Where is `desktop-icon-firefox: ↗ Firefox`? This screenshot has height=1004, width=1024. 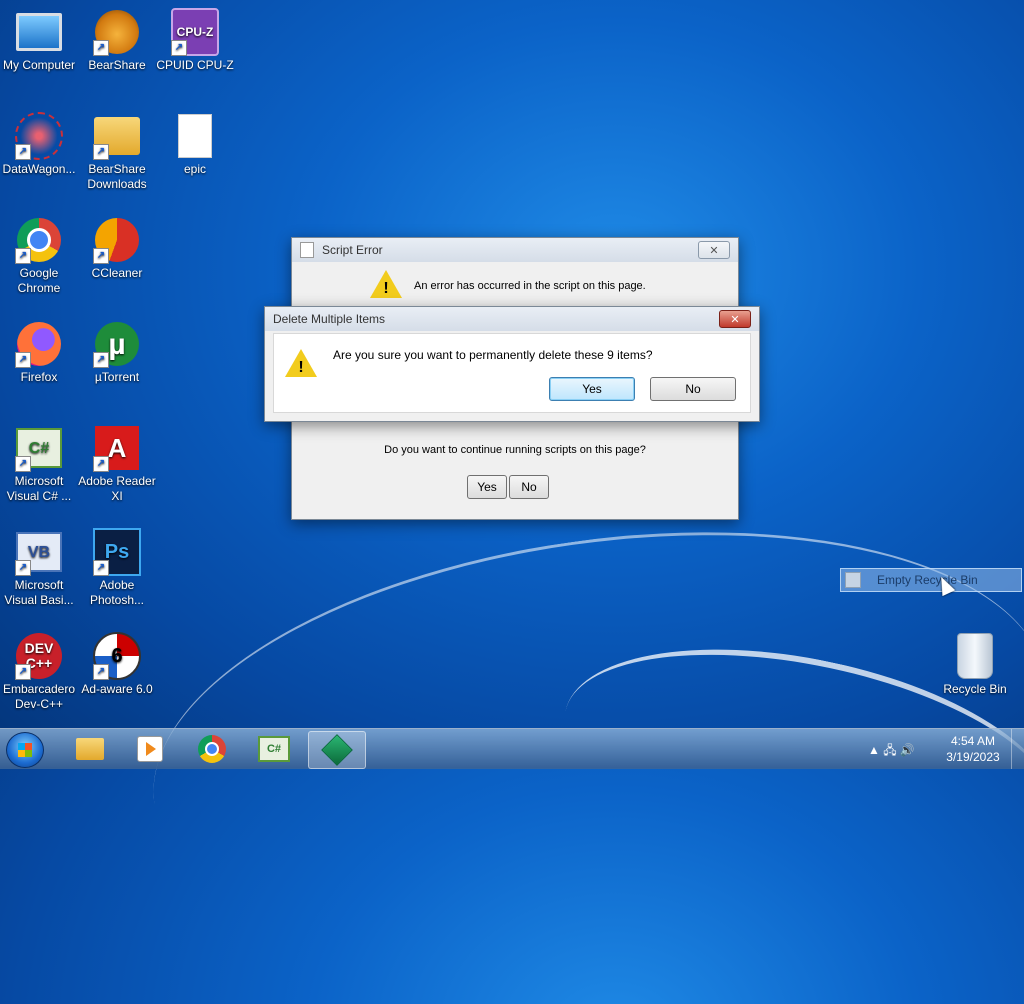
desktop-icon-firefox: ↗ Firefox is located at coordinates (39, 352).